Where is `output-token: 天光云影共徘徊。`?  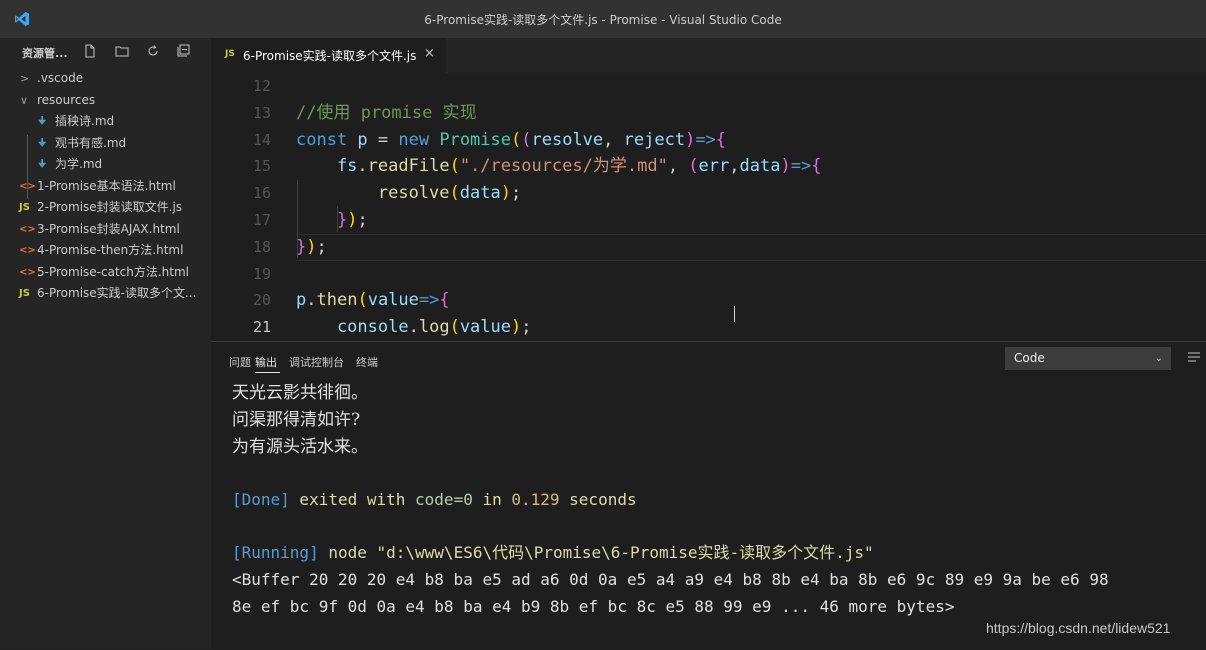 output-token: 天光云影共徘徊。 is located at coordinates (300, 393).